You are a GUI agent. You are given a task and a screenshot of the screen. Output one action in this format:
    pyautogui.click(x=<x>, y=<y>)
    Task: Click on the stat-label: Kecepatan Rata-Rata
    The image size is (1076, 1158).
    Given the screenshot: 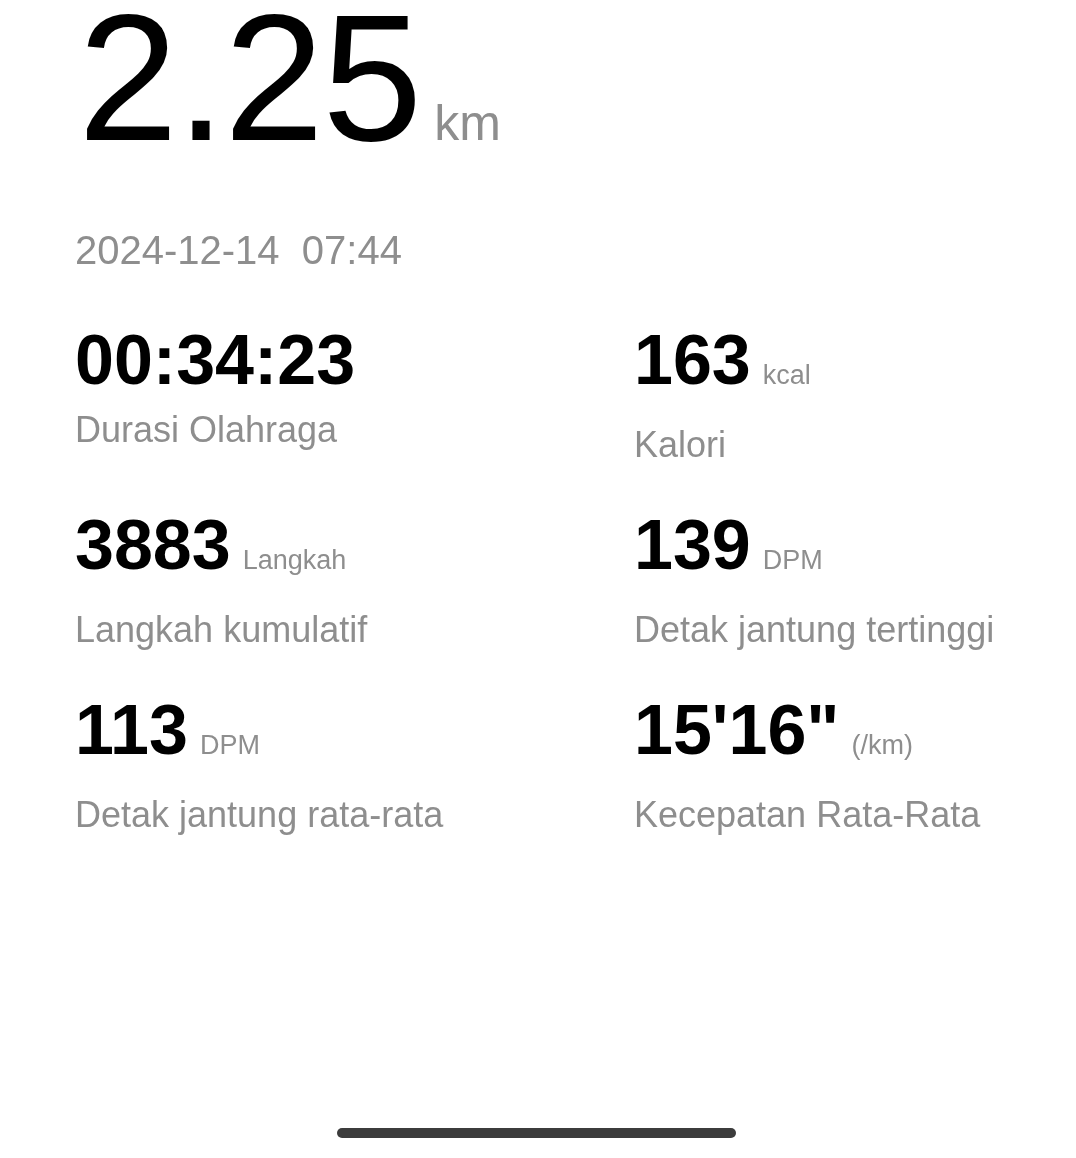 What is the action you would take?
    pyautogui.click(x=808, y=815)
    